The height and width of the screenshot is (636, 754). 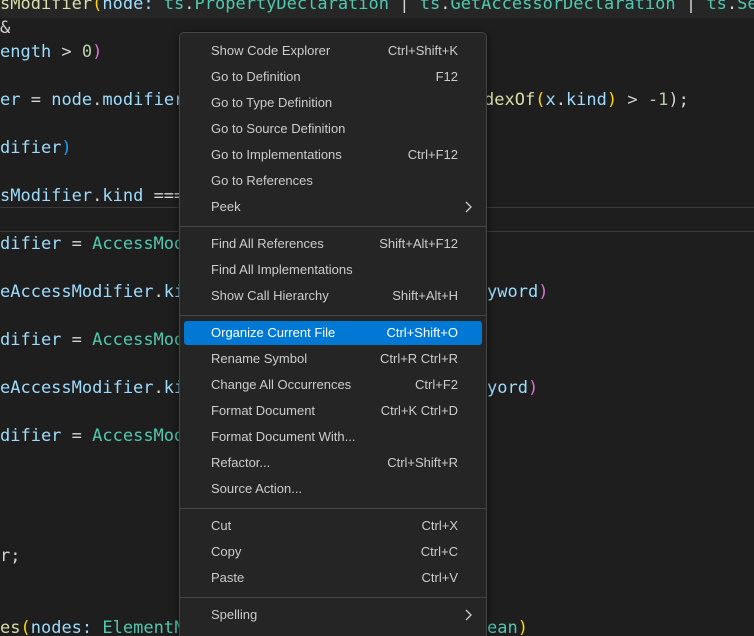 I want to click on menu-item-show-call-hierarchy: Show Call Hierarchy Shift+Alt+H, so click(x=333, y=296).